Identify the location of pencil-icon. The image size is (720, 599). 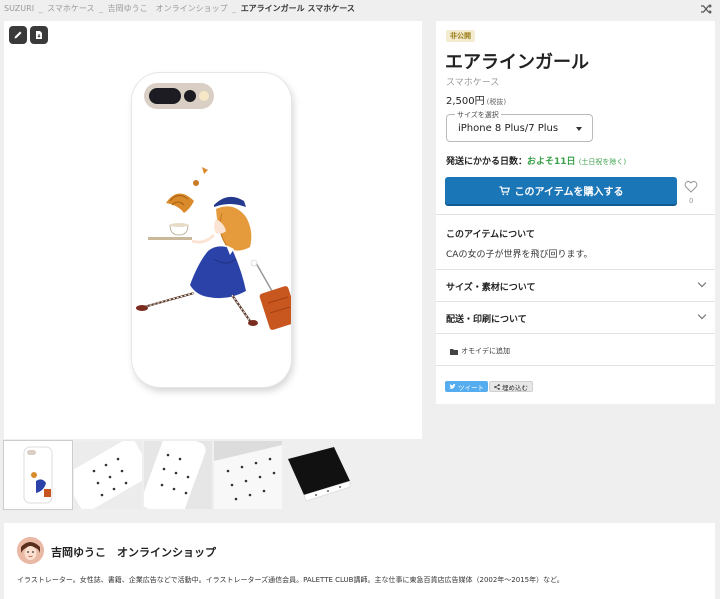
(18, 35).